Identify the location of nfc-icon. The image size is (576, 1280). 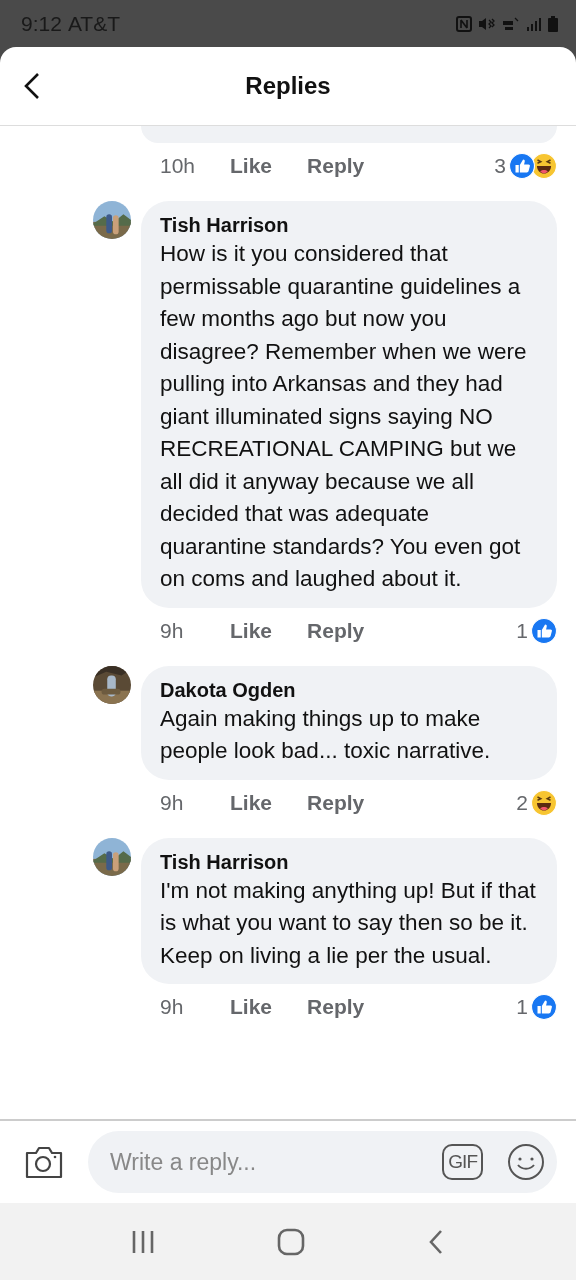
(464, 23).